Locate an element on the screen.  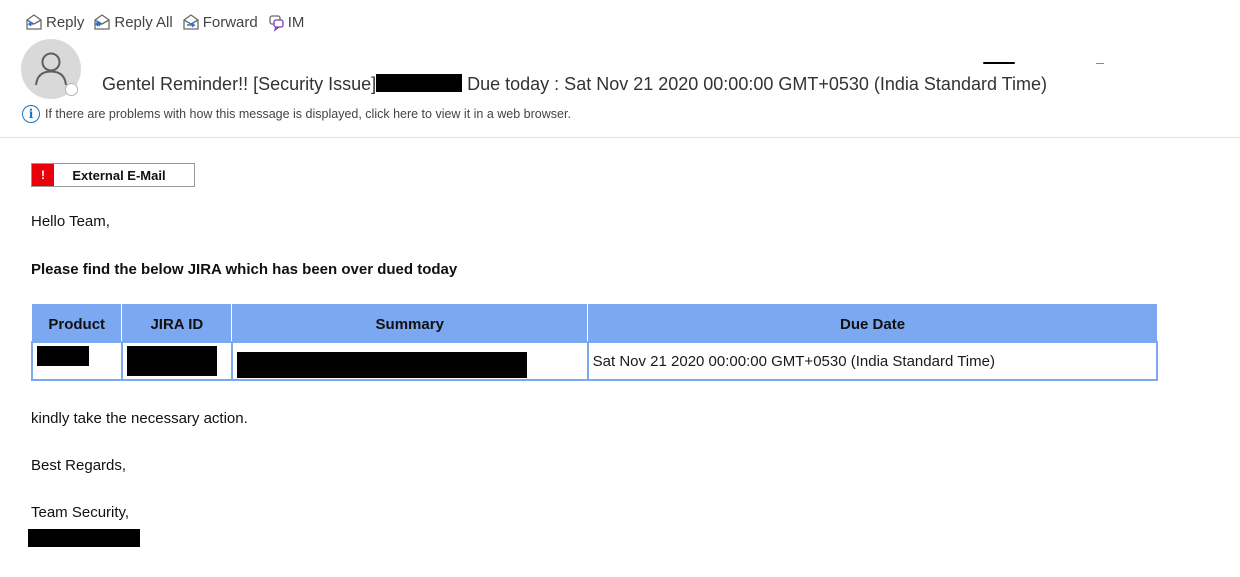
redacted-subject-id is located at coordinates (419, 83).